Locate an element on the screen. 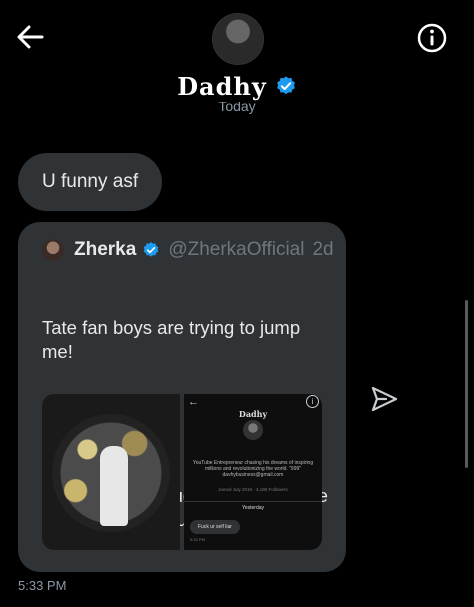 This screenshot has width=474, height=607. contact-name-row: Dadhy is located at coordinates (237, 86).